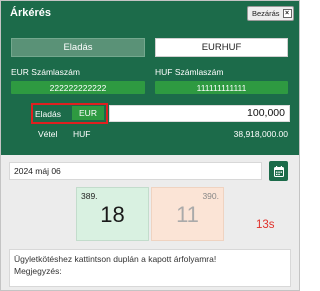 The width and height of the screenshot is (320, 291). What do you see at coordinates (78, 47) in the screenshot?
I see `tab-sell: Eladás` at bounding box center [78, 47].